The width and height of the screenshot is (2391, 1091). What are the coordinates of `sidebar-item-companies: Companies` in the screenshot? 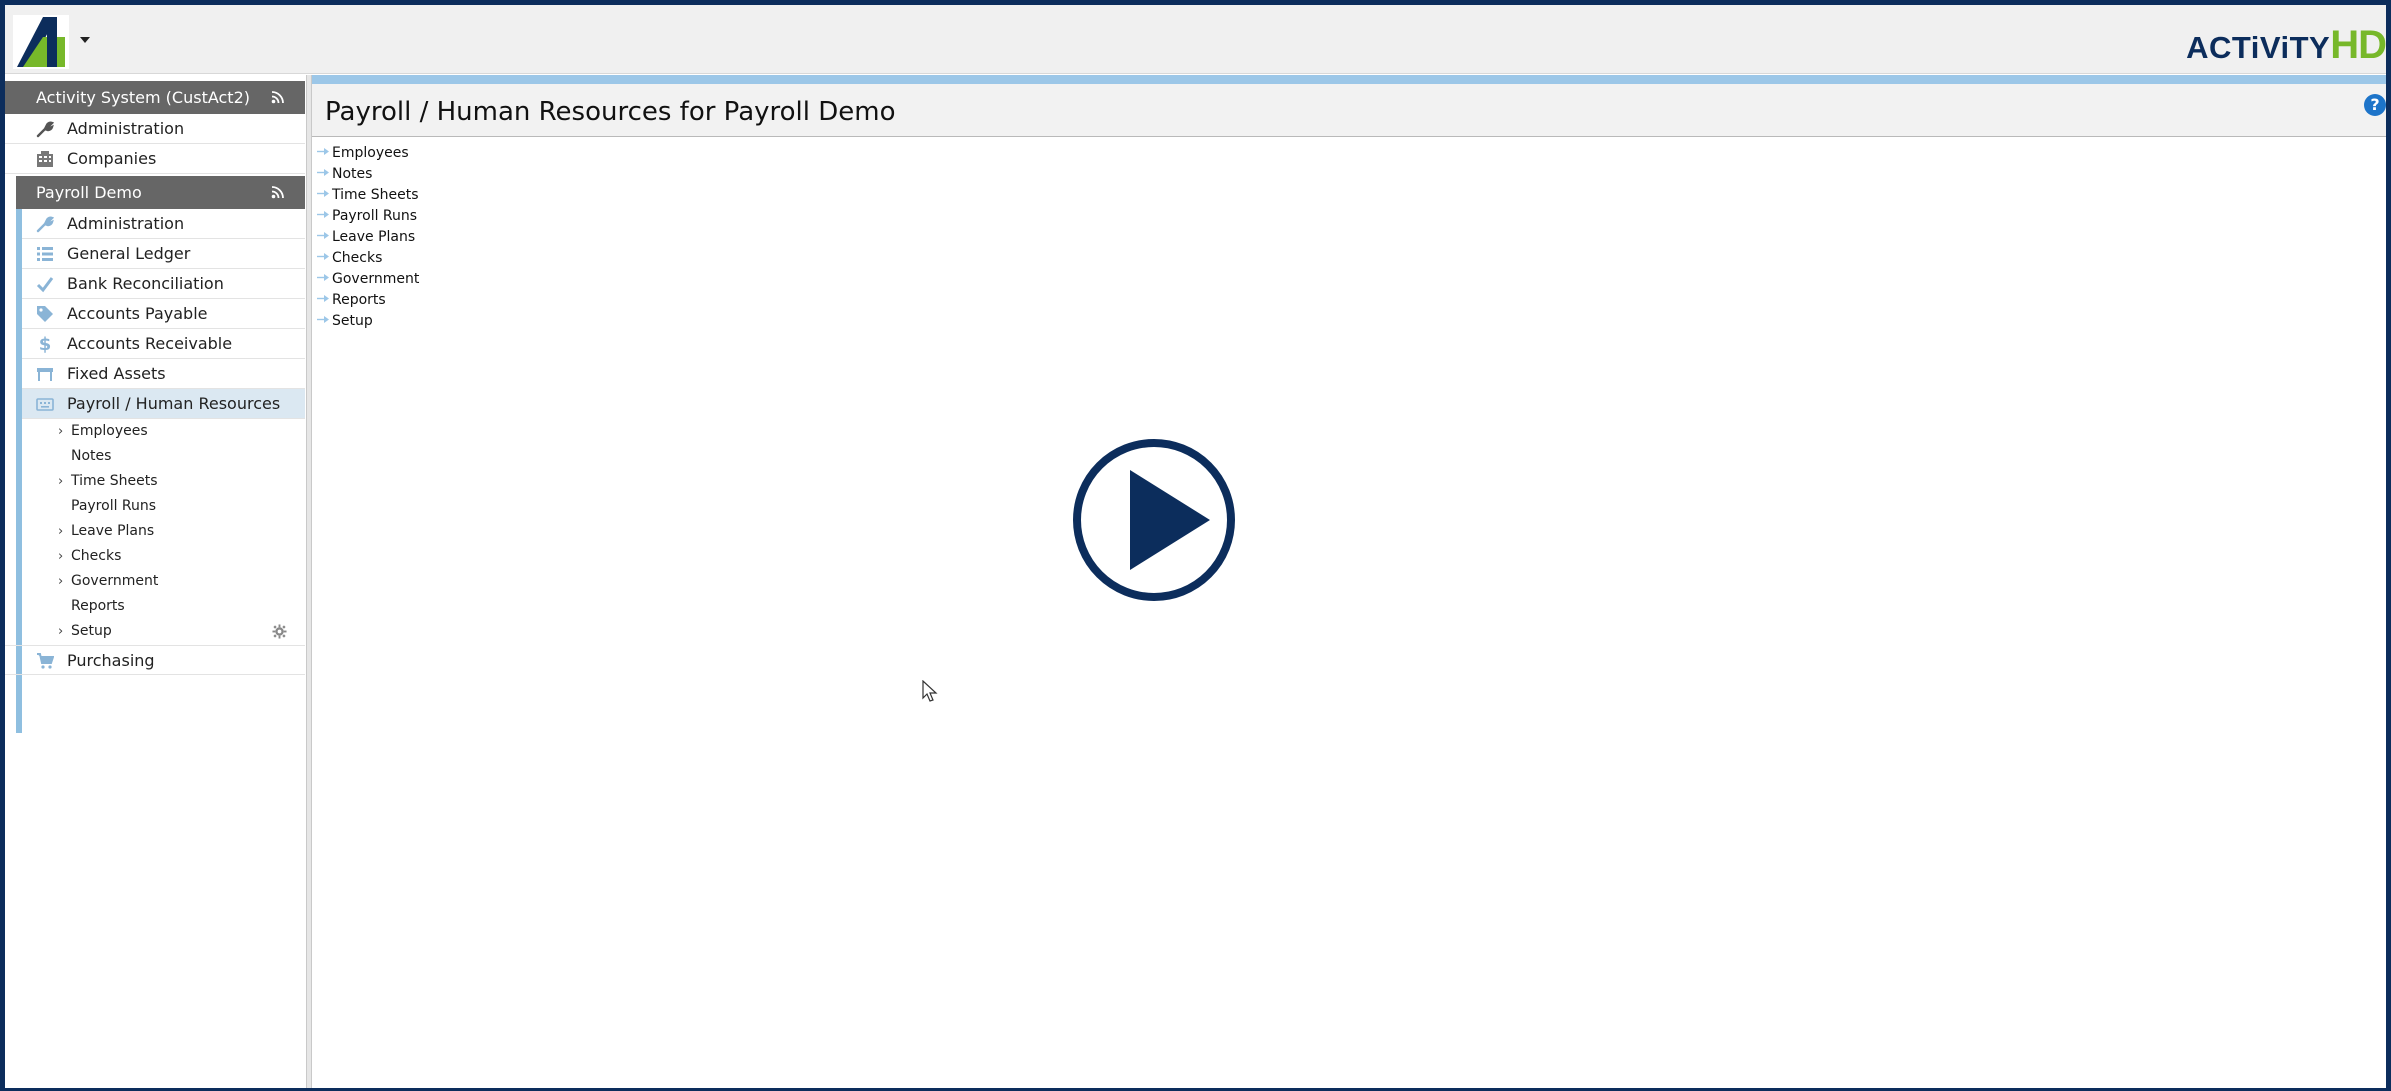 It's located at (155, 159).